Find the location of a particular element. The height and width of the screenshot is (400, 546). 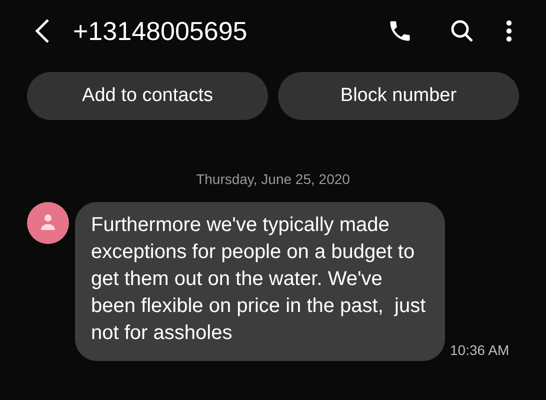

avatar-icon is located at coordinates (48, 223).